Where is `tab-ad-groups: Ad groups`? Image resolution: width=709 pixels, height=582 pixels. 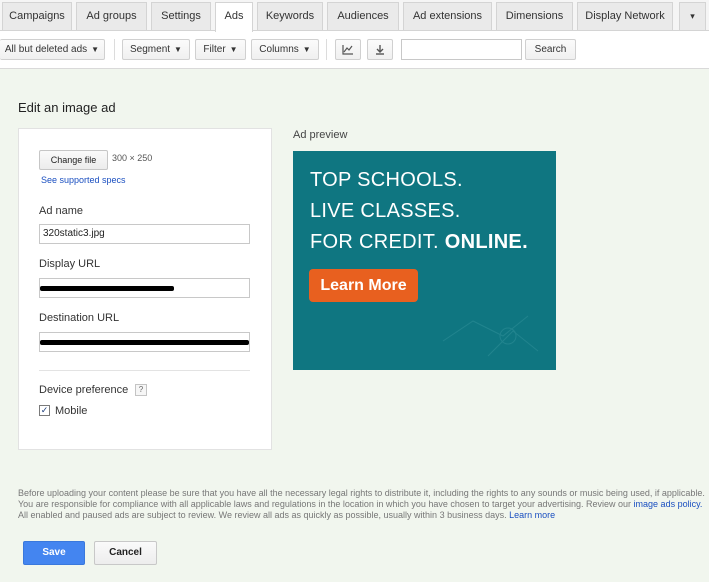
tab-ad-groups: Ad groups is located at coordinates (111, 16).